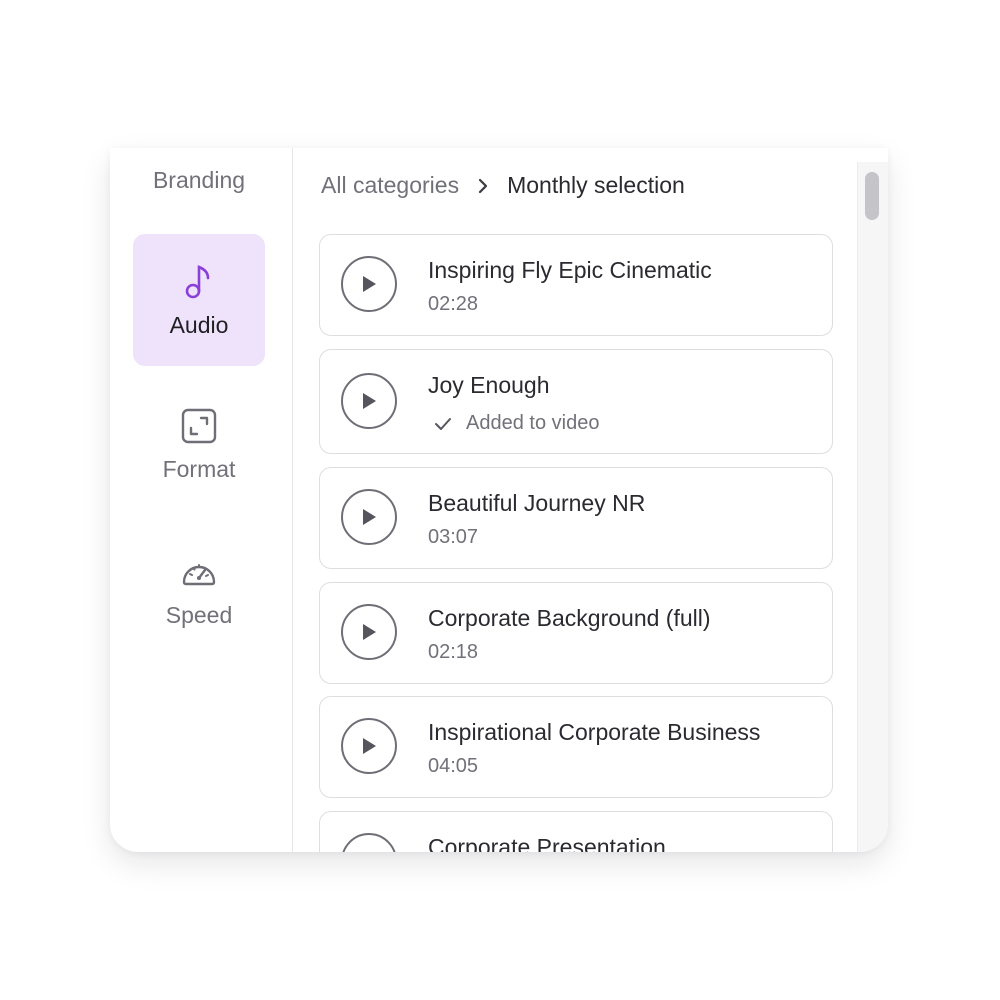  I want to click on track-card: Joy Enough Added to video, so click(576, 401).